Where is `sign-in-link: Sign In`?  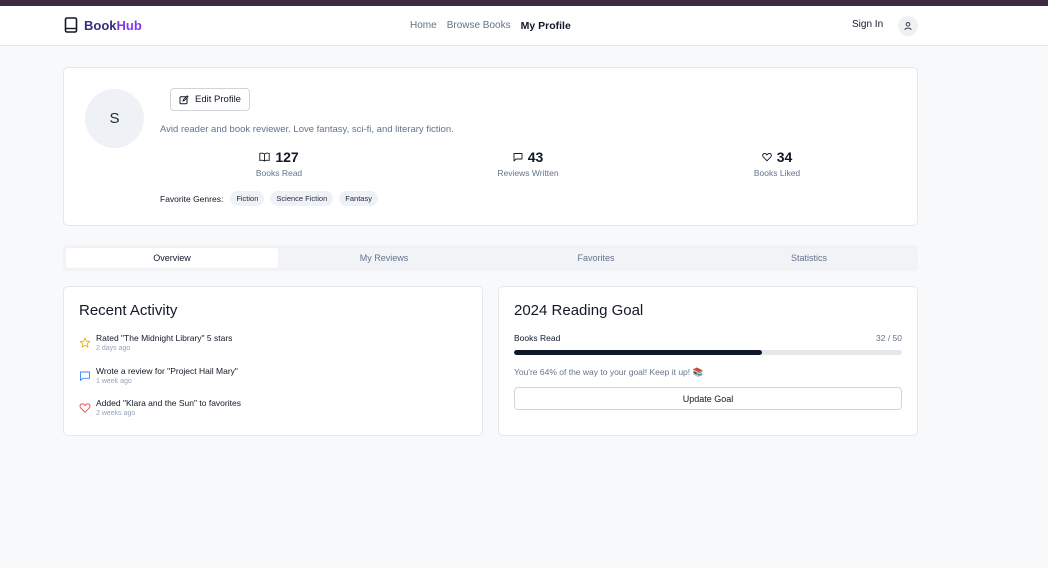
sign-in-link: Sign In is located at coordinates (867, 24).